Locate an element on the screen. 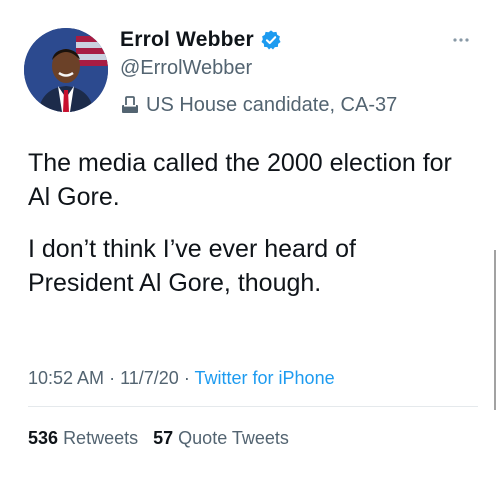 This screenshot has height=480, width=500. tweet-meta: 10:52 AM · 11/7/20 · Twitter for iPhone is located at coordinates (181, 378).